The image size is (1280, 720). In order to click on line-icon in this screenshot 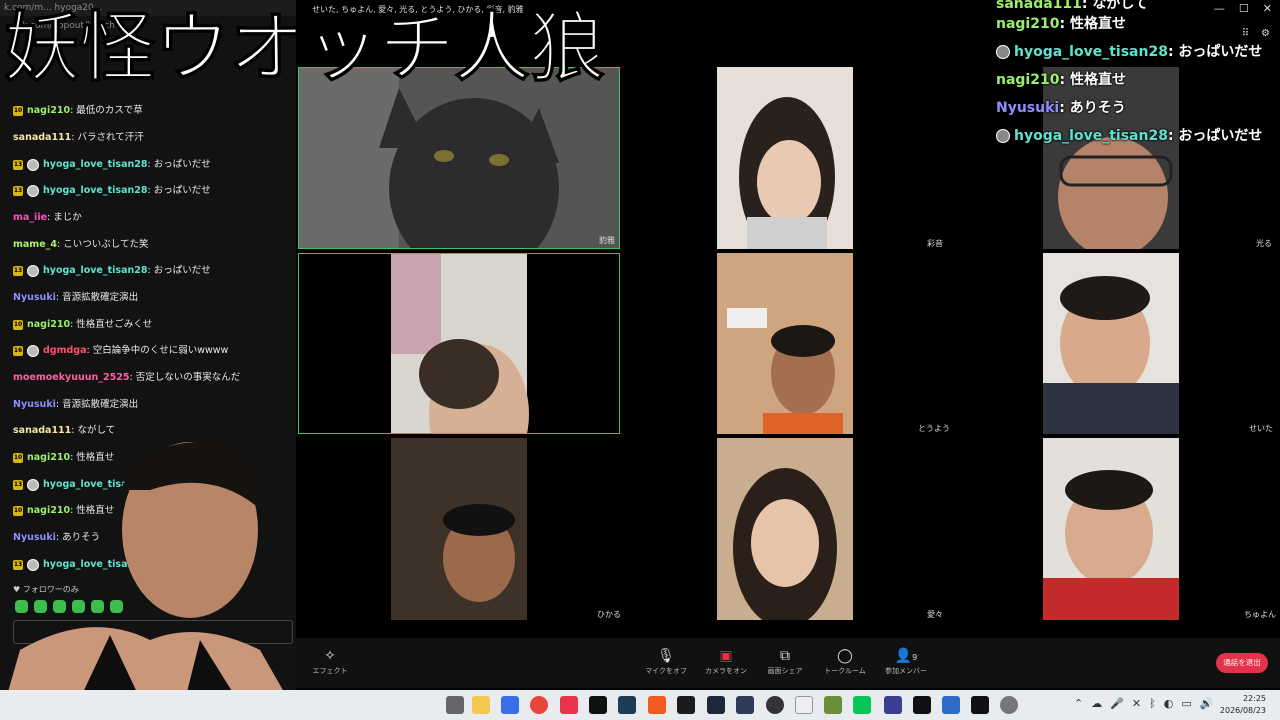, I will do `click(862, 705)`.